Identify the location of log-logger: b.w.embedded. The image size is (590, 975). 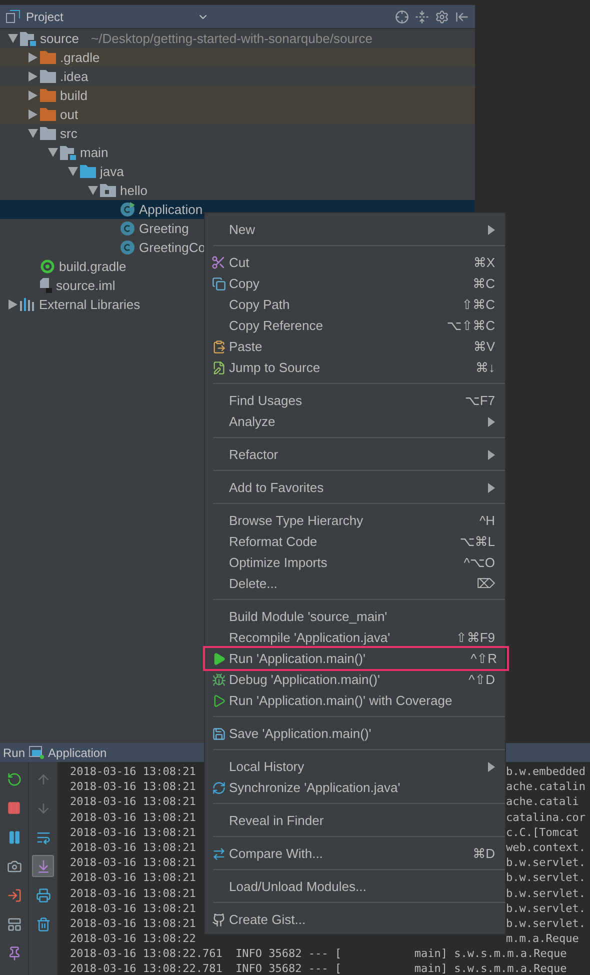
(546, 772).